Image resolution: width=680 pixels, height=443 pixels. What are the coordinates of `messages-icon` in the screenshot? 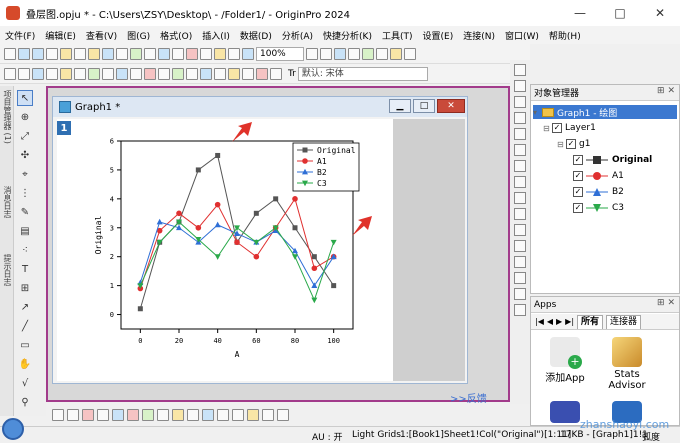 It's located at (396, 53).